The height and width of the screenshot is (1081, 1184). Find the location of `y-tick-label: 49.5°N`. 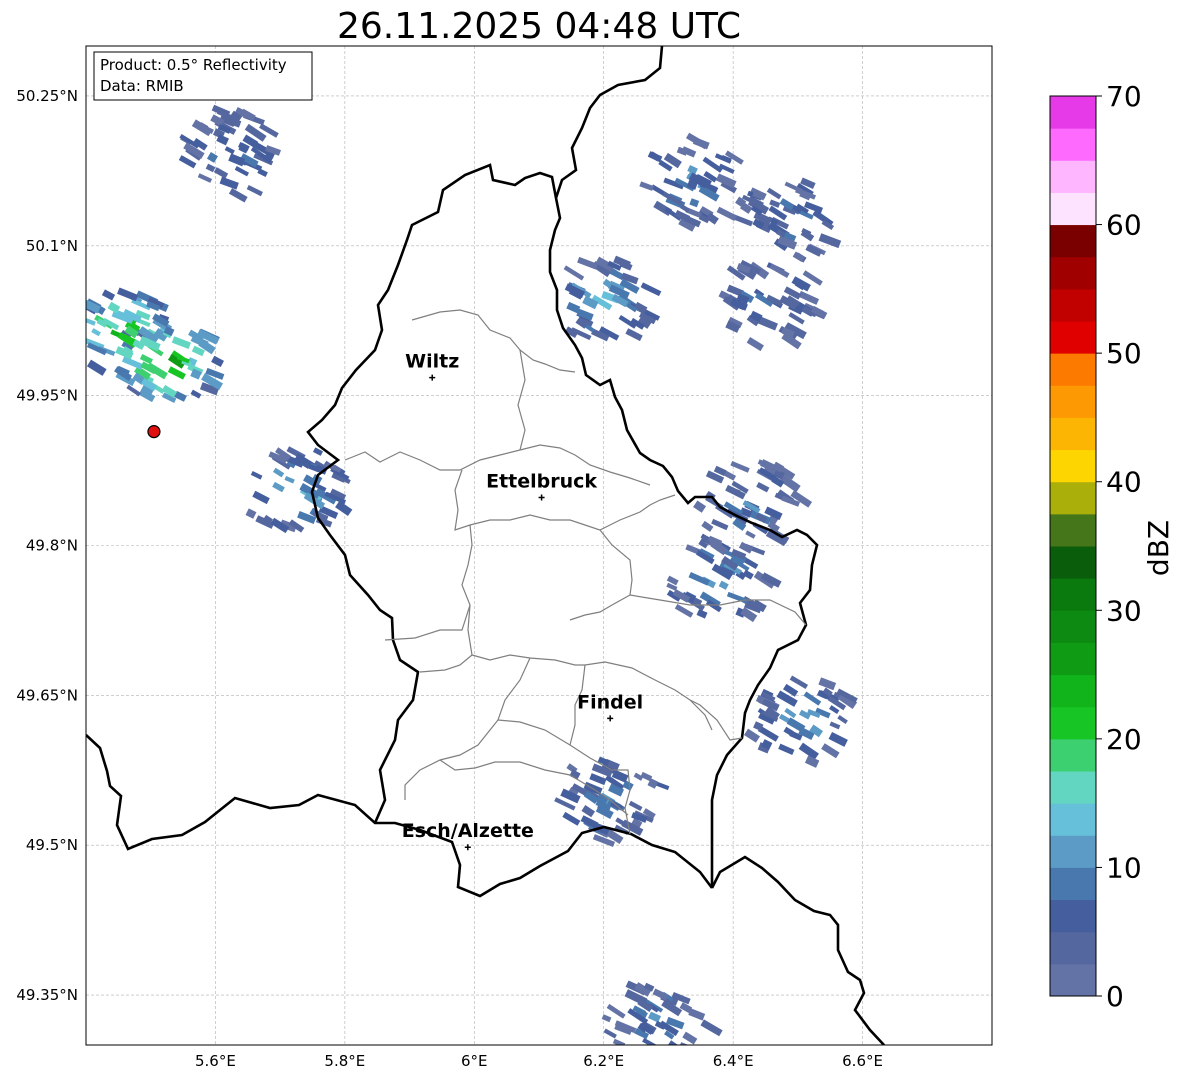

y-tick-label: 49.5°N is located at coordinates (52, 845).